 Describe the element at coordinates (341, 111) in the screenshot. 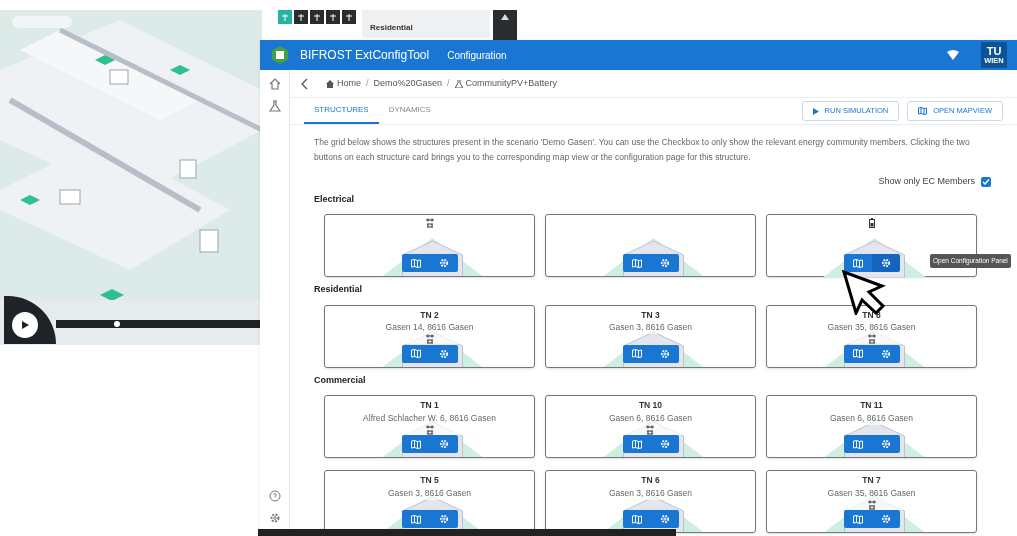

I see `tab: STRUCTURES` at that location.